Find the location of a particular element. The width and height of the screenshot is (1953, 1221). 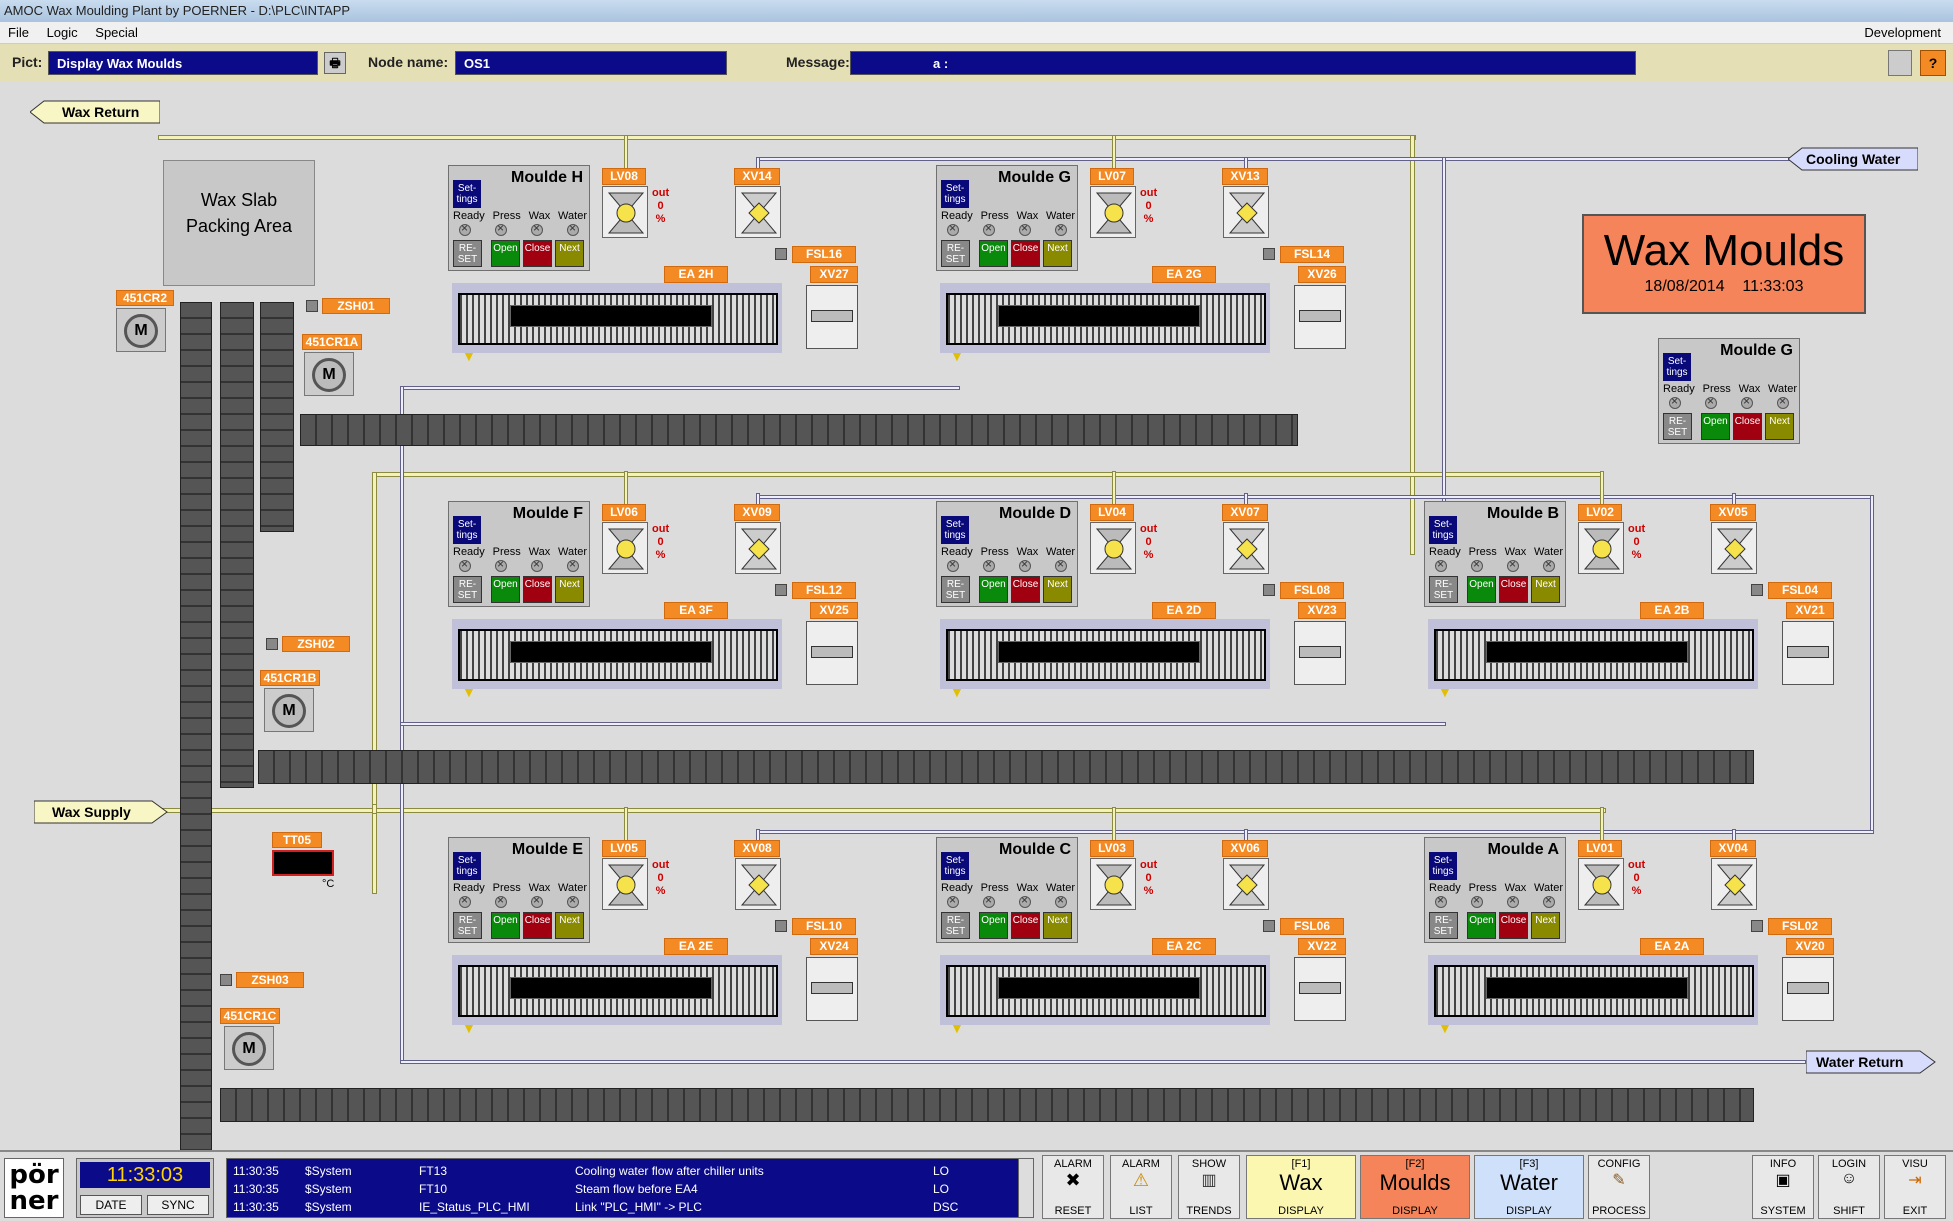

alarm-list-button: ALARM ⚠ LIST is located at coordinates (1141, 1187).